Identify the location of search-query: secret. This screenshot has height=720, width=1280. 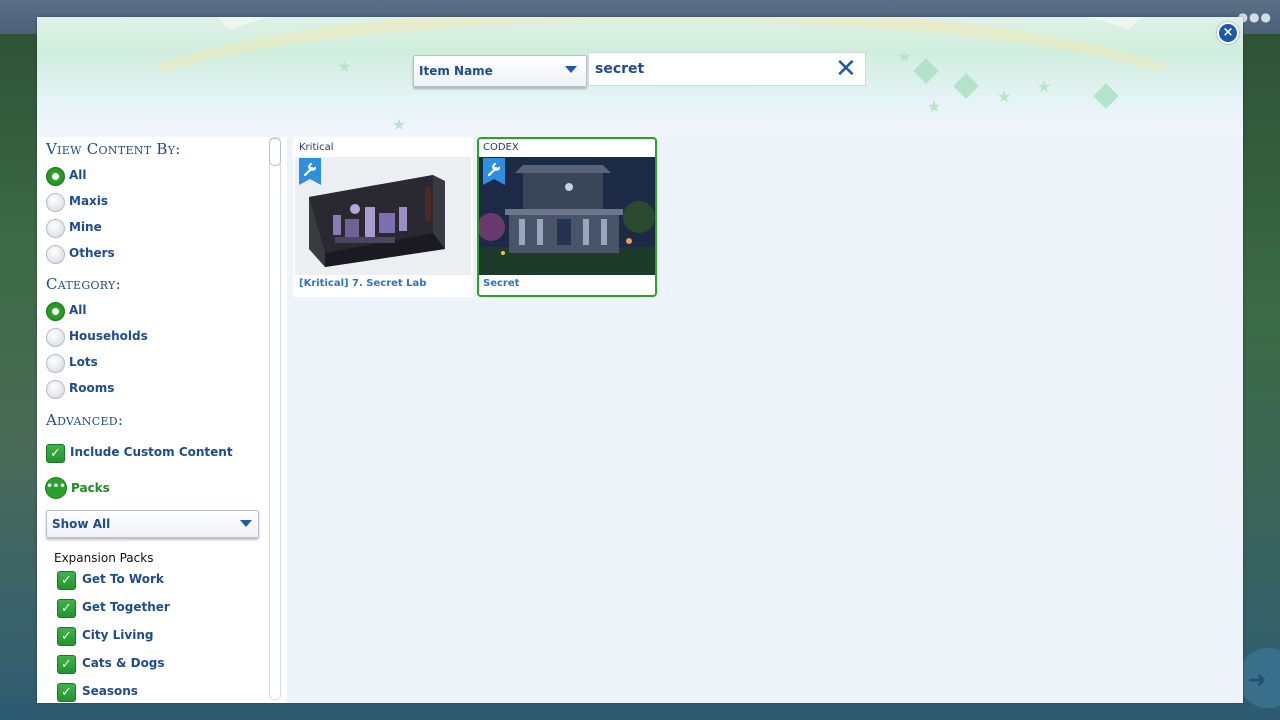
(620, 69).